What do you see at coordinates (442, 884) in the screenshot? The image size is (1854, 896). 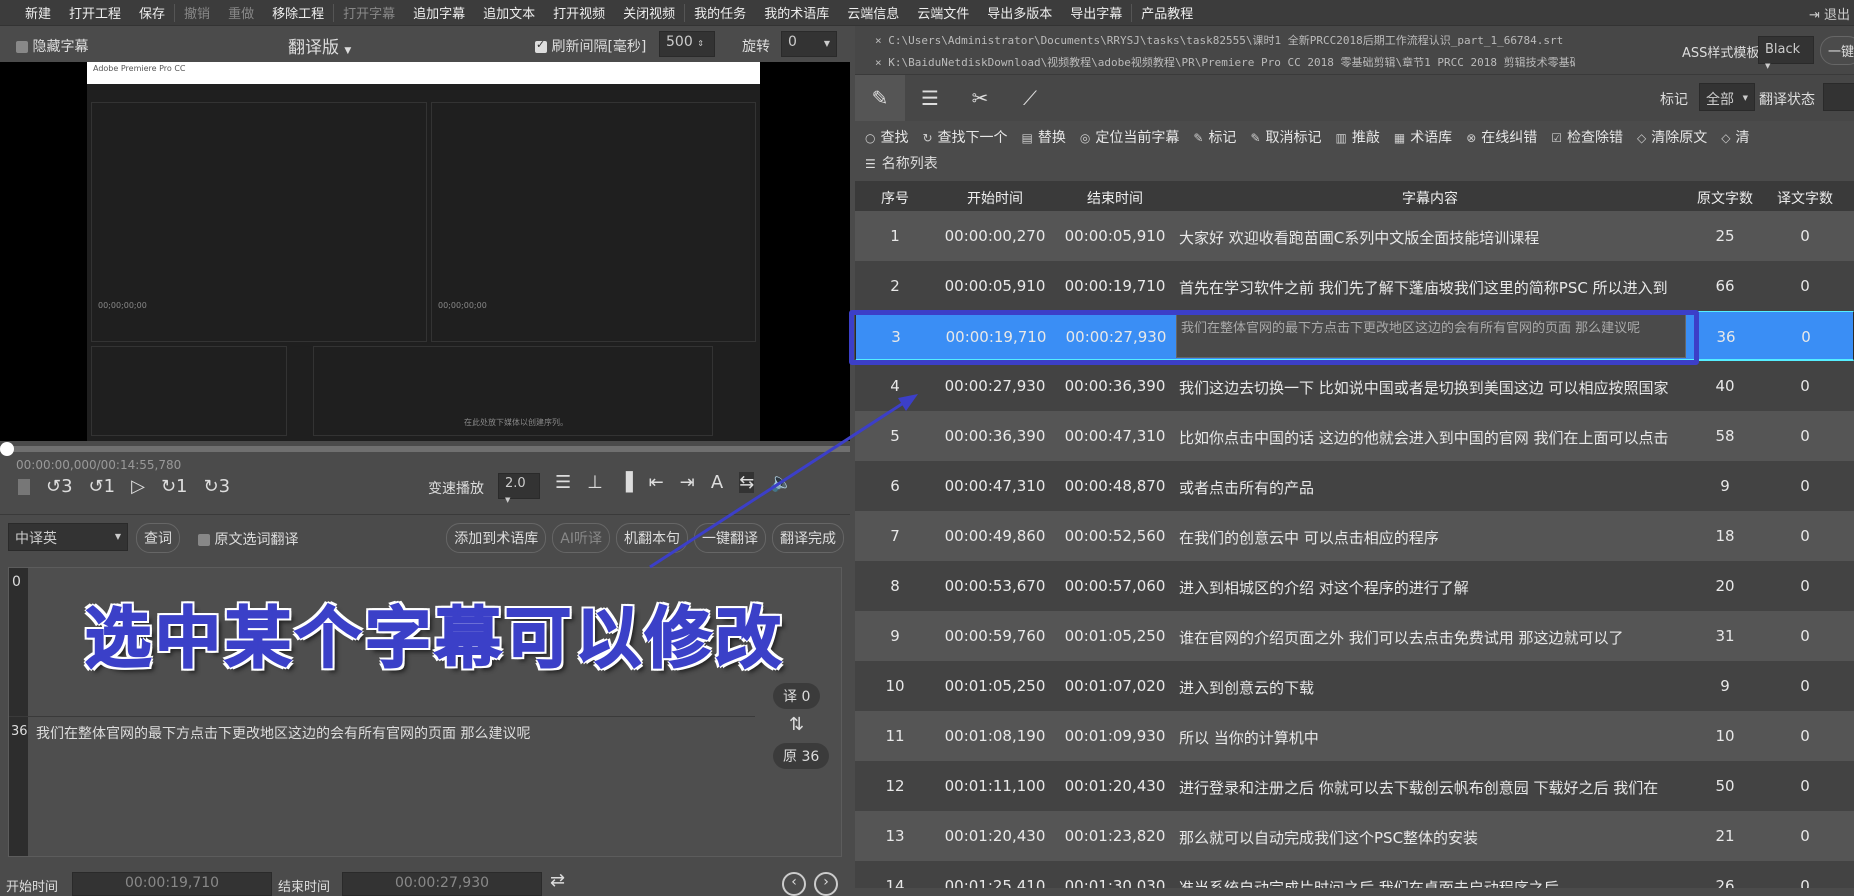 I see `end-time-input: 00:00:27,930` at bounding box center [442, 884].